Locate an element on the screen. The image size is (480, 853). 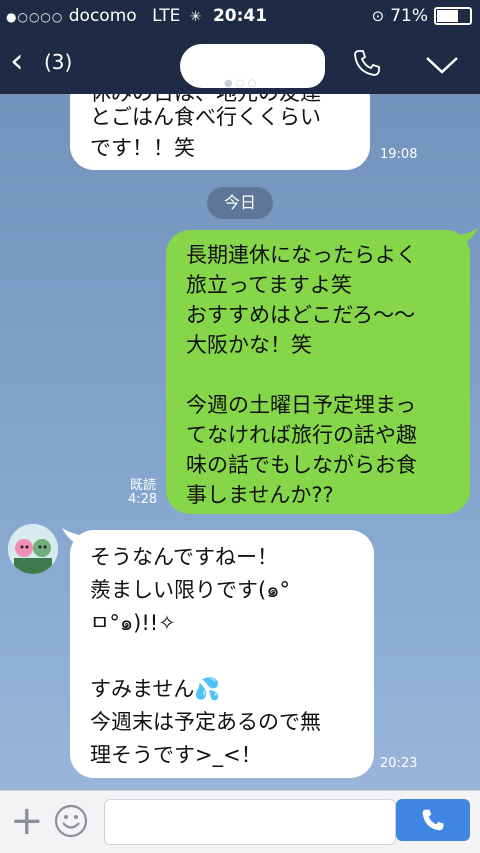
phone-icon is located at coordinates (433, 820).